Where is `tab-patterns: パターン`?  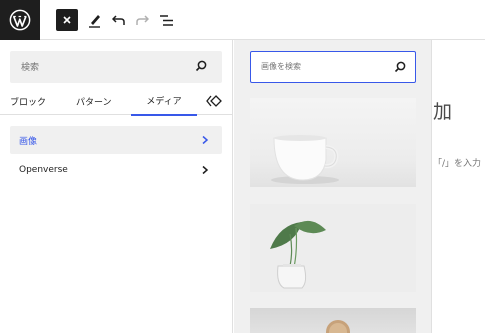
tab-patterns: パターン is located at coordinates (94, 101).